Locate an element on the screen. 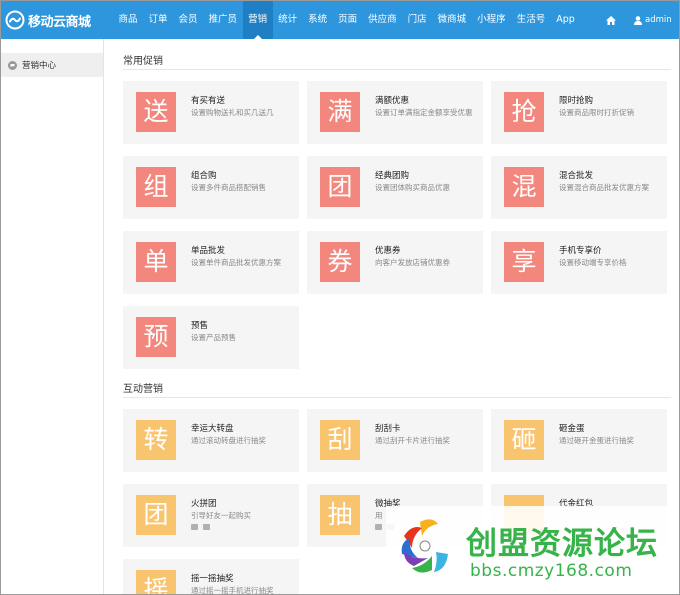 Image resolution: width=680 pixels, height=595 pixels. marketing-card: 单 单品批发 设置单件商品批发优惠方案 is located at coordinates (211, 262).